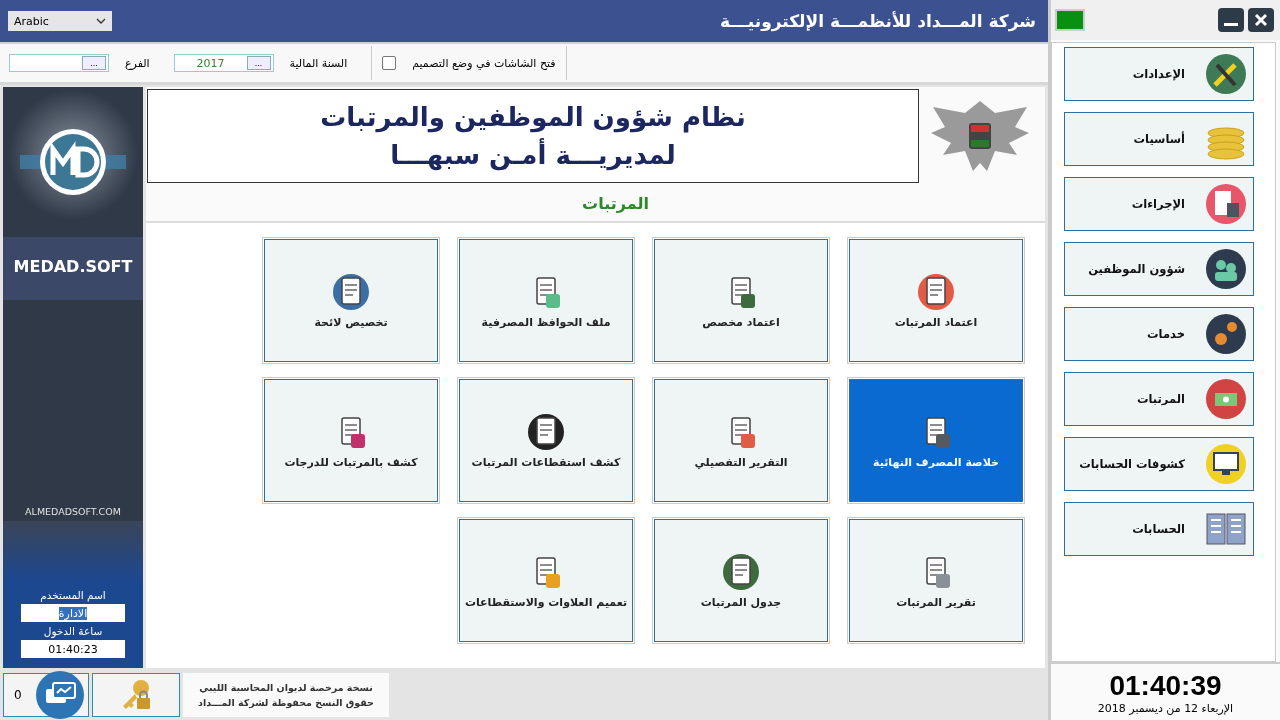  What do you see at coordinates (1159, 529) in the screenshot?
I see `nav-button: الحسابات` at bounding box center [1159, 529].